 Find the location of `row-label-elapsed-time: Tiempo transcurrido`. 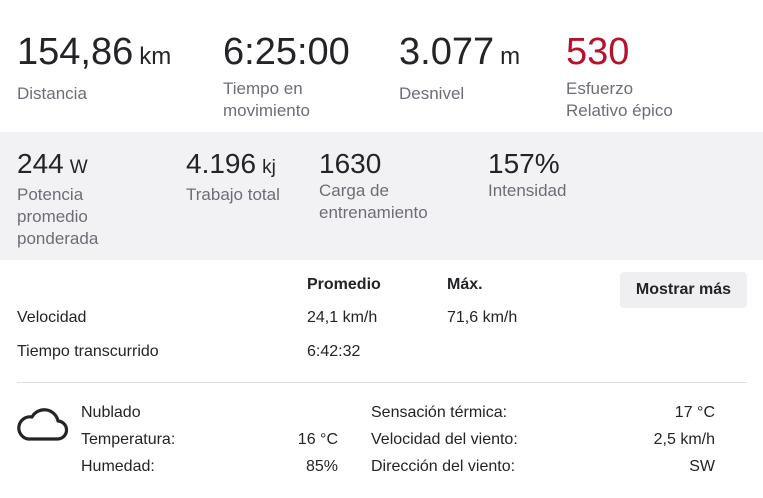

row-label-elapsed-time: Tiempo transcurrido is located at coordinates (88, 351).